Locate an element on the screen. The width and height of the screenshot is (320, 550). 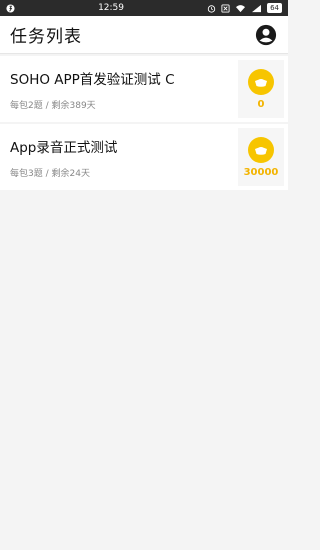
wifi-icon is located at coordinates (241, 8).